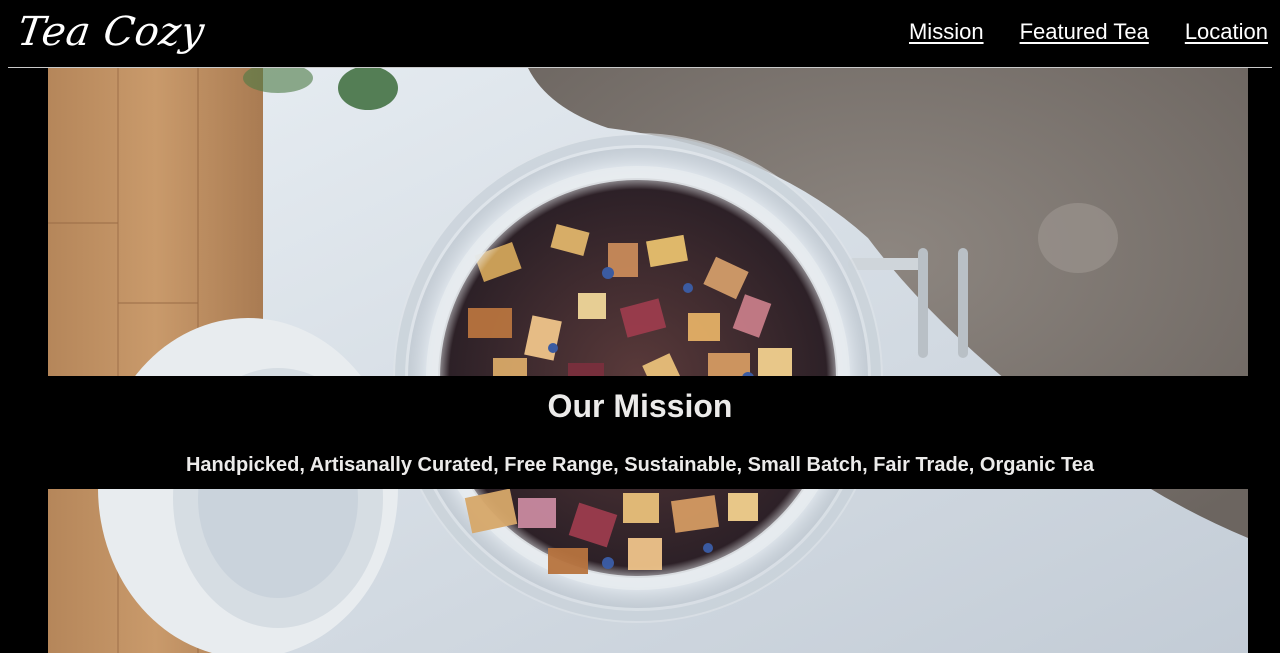  I want to click on mission-title: Our Mission, so click(640, 406).